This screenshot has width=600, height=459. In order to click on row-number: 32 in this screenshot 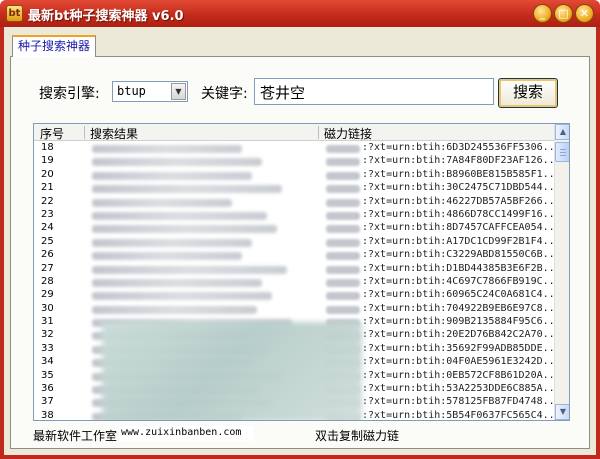, I will do `click(47, 335)`.